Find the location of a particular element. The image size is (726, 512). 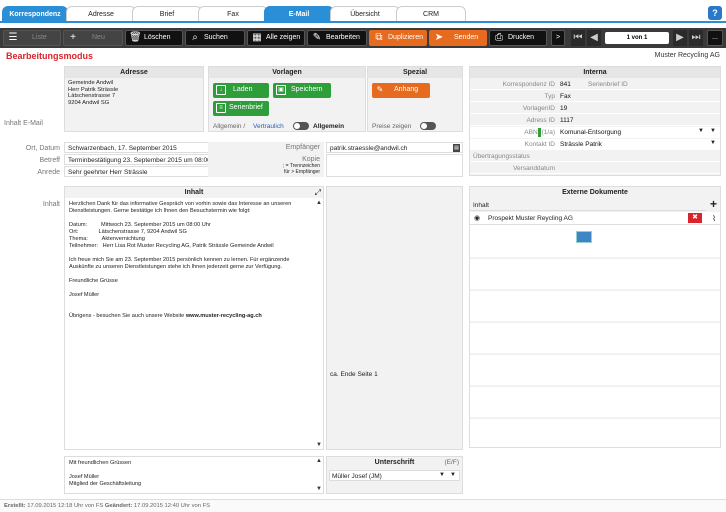

show-all-button: ▦ Alle zeigen is located at coordinates (276, 38).